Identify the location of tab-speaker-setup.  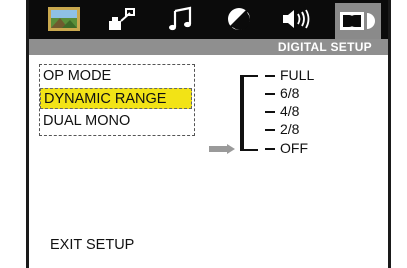
(121, 19).